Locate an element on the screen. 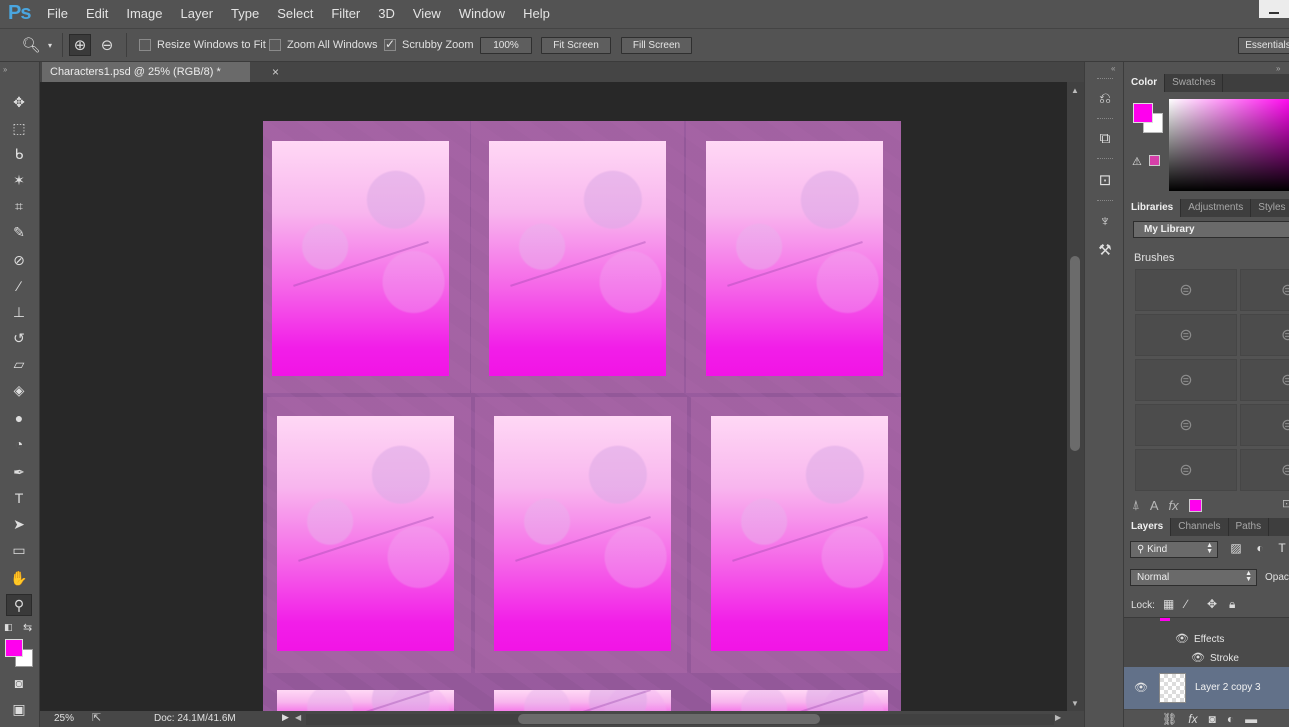  menu-filter: Filter is located at coordinates (345, 14).